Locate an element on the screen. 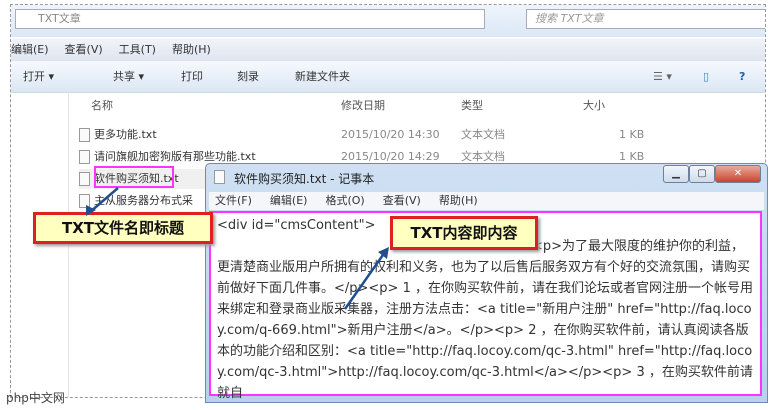 This screenshot has height=410, width=770. watermark: php中文网 is located at coordinates (35, 398).